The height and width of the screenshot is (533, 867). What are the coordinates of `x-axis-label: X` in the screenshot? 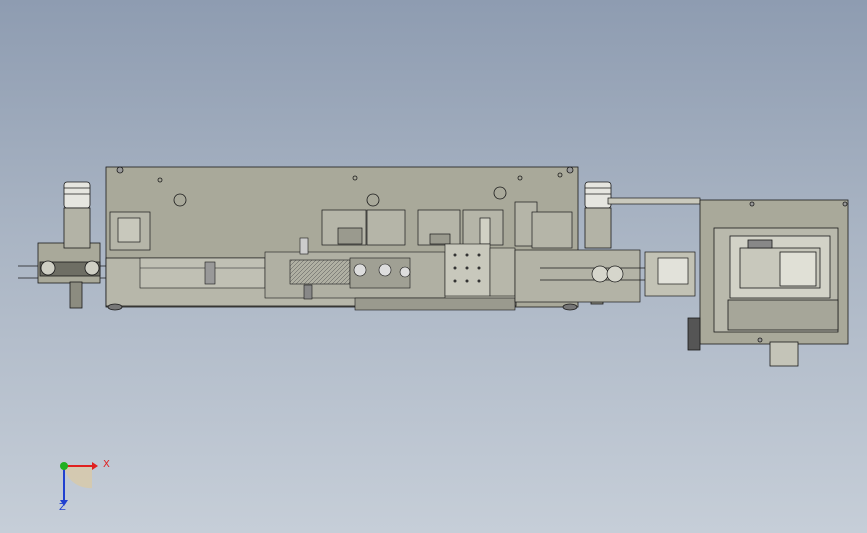 It's located at (106, 464).